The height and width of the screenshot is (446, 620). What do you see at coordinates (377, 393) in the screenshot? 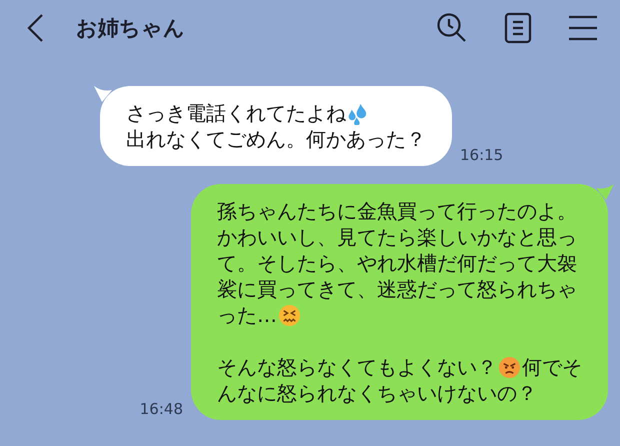
I see `message-text: んなに怒られなくちゃいけないの？` at bounding box center [377, 393].